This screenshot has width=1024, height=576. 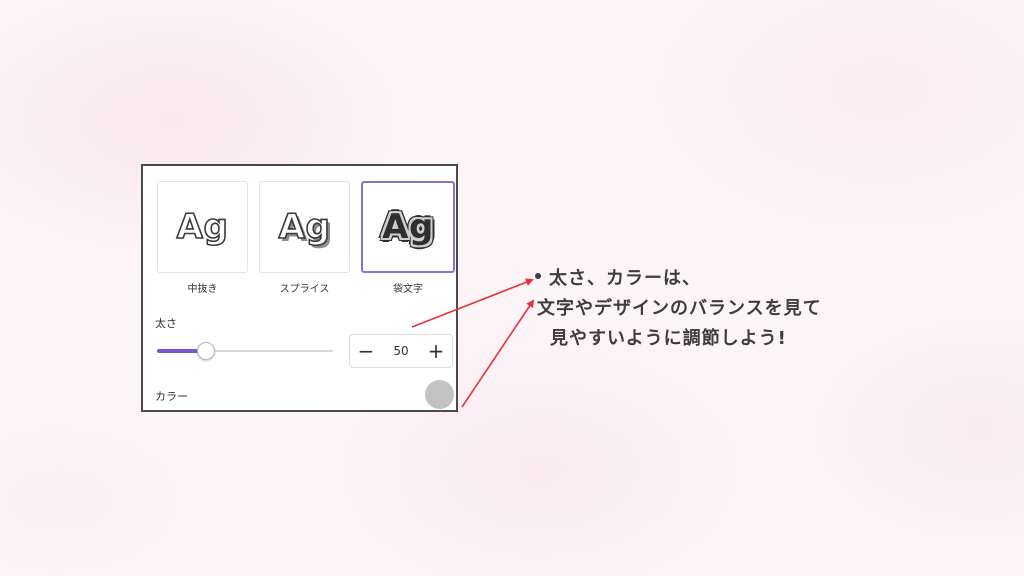 I want to click on annotation-line-2: 文字やデザインのバランスを見て, so click(x=679, y=308).